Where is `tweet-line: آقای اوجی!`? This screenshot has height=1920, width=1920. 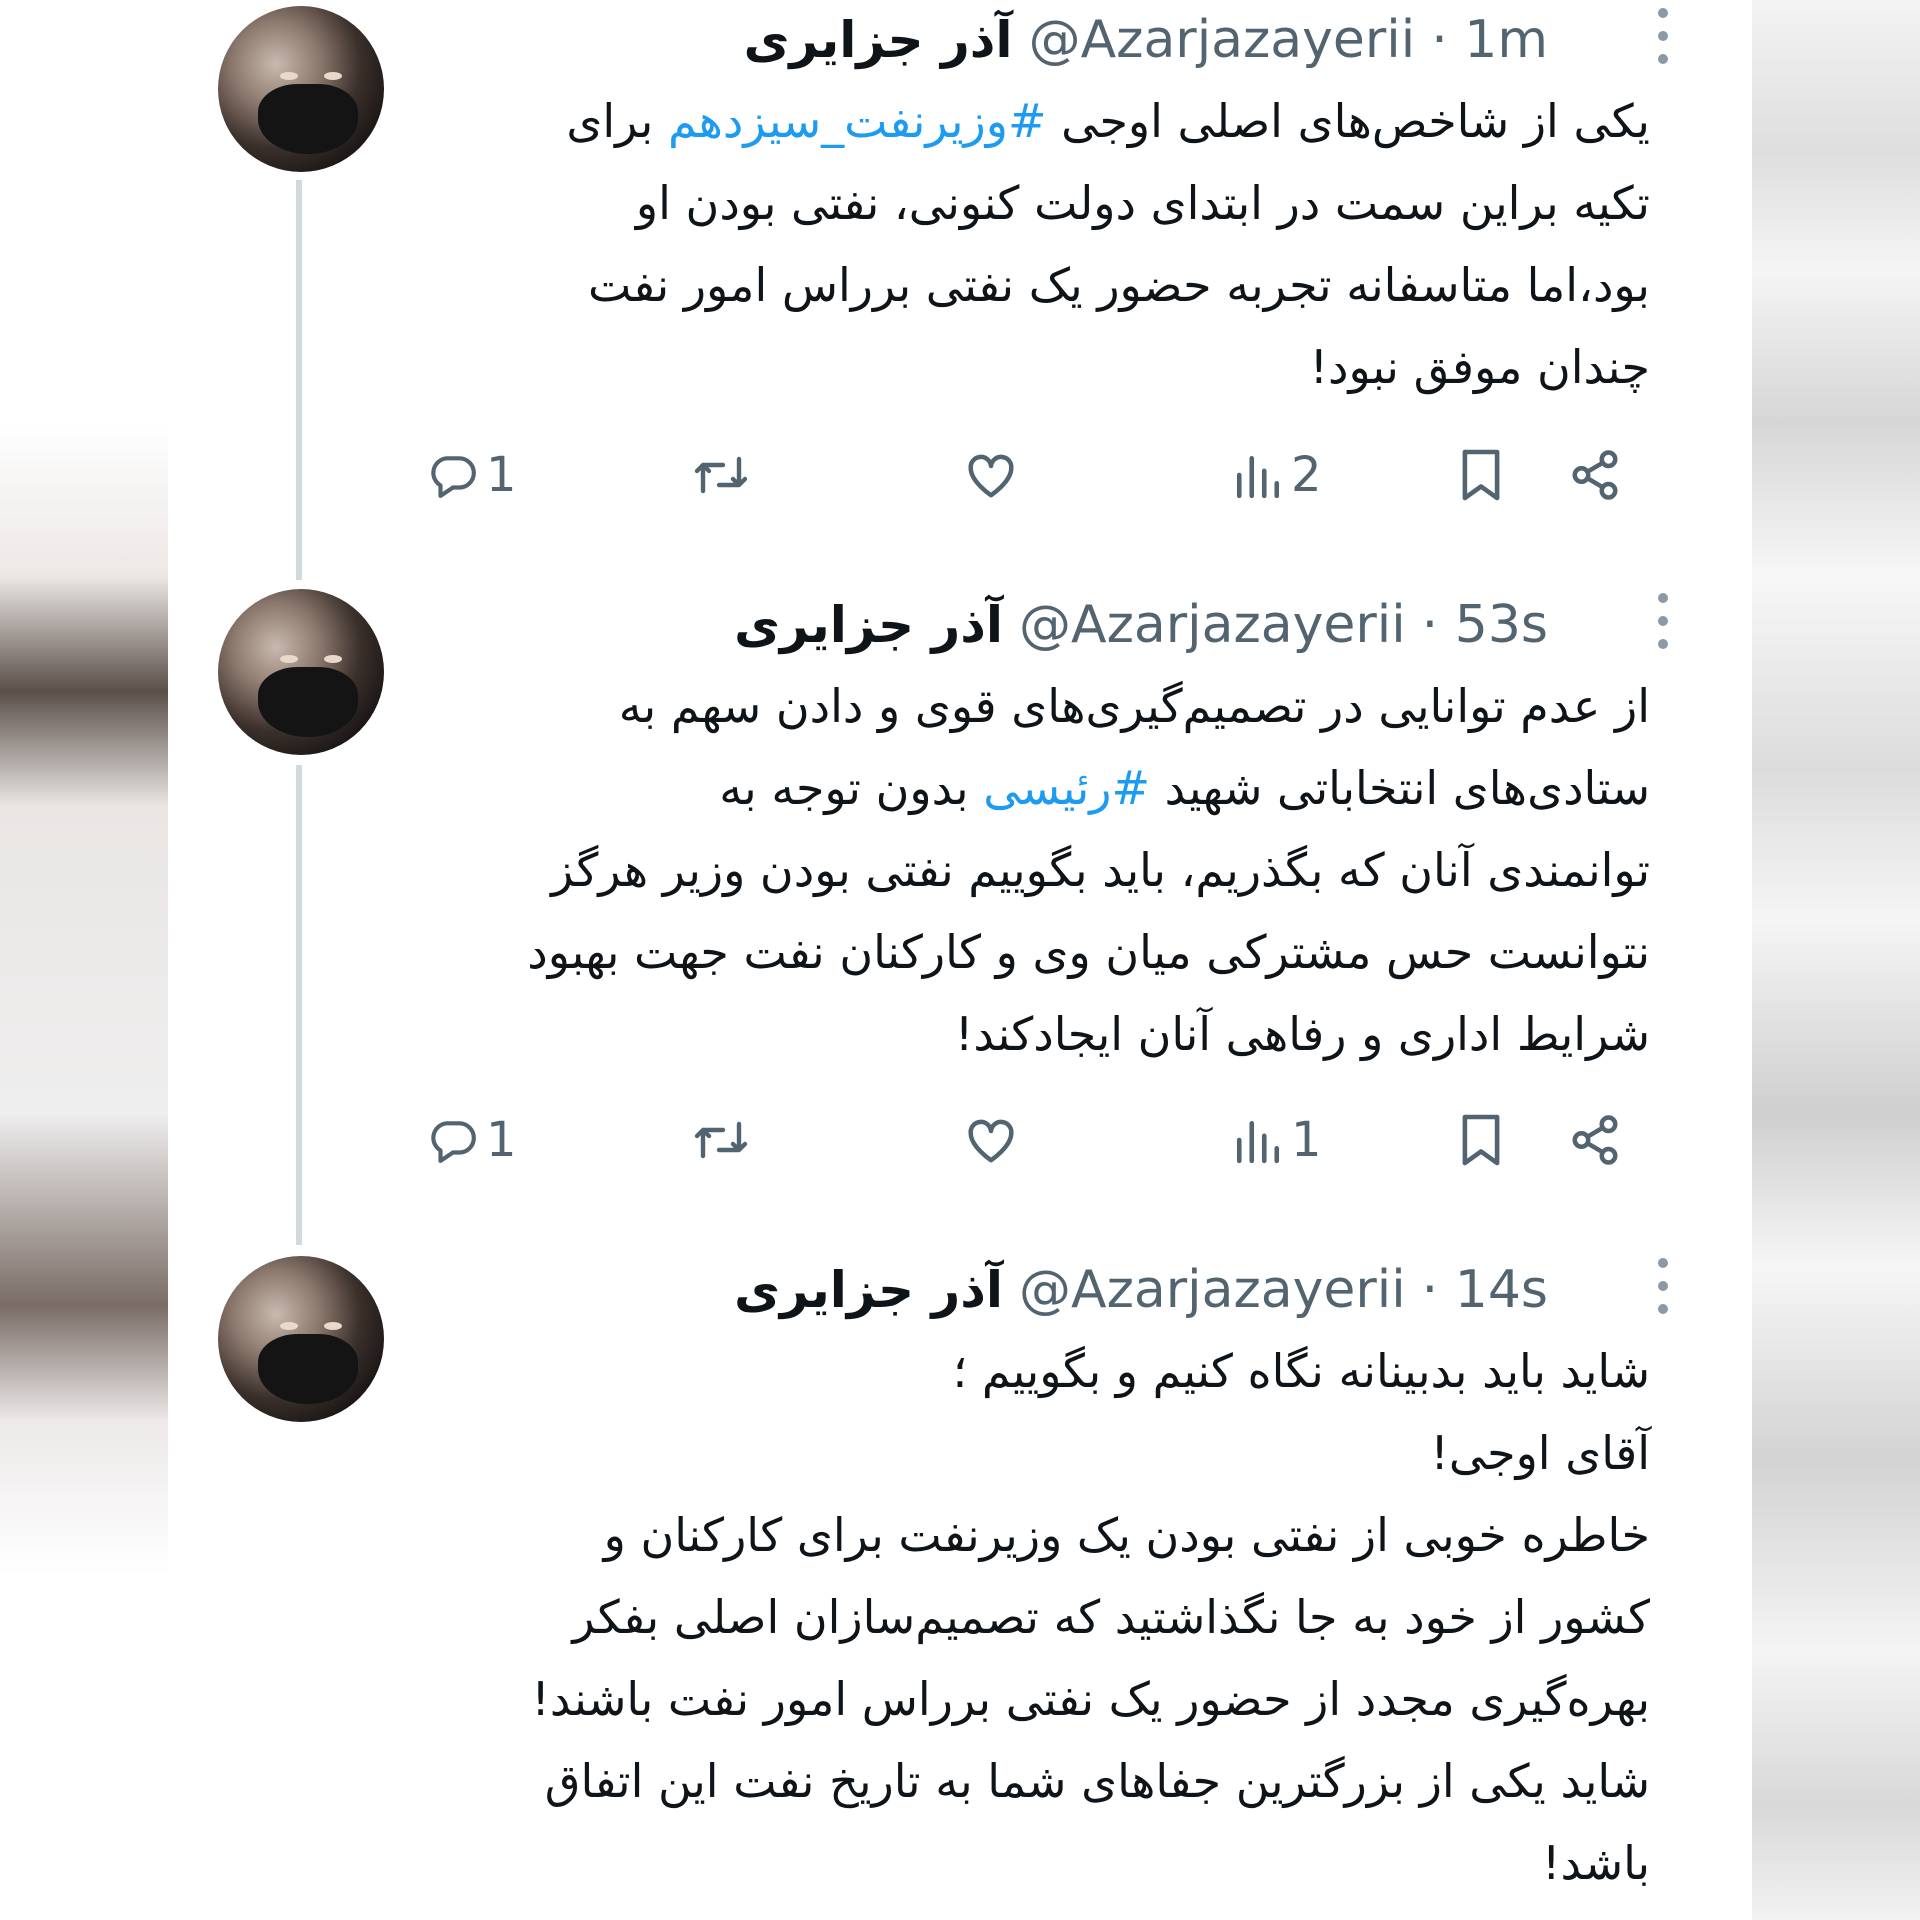 tweet-line: آقای اوجی! is located at coordinates (1540, 1453).